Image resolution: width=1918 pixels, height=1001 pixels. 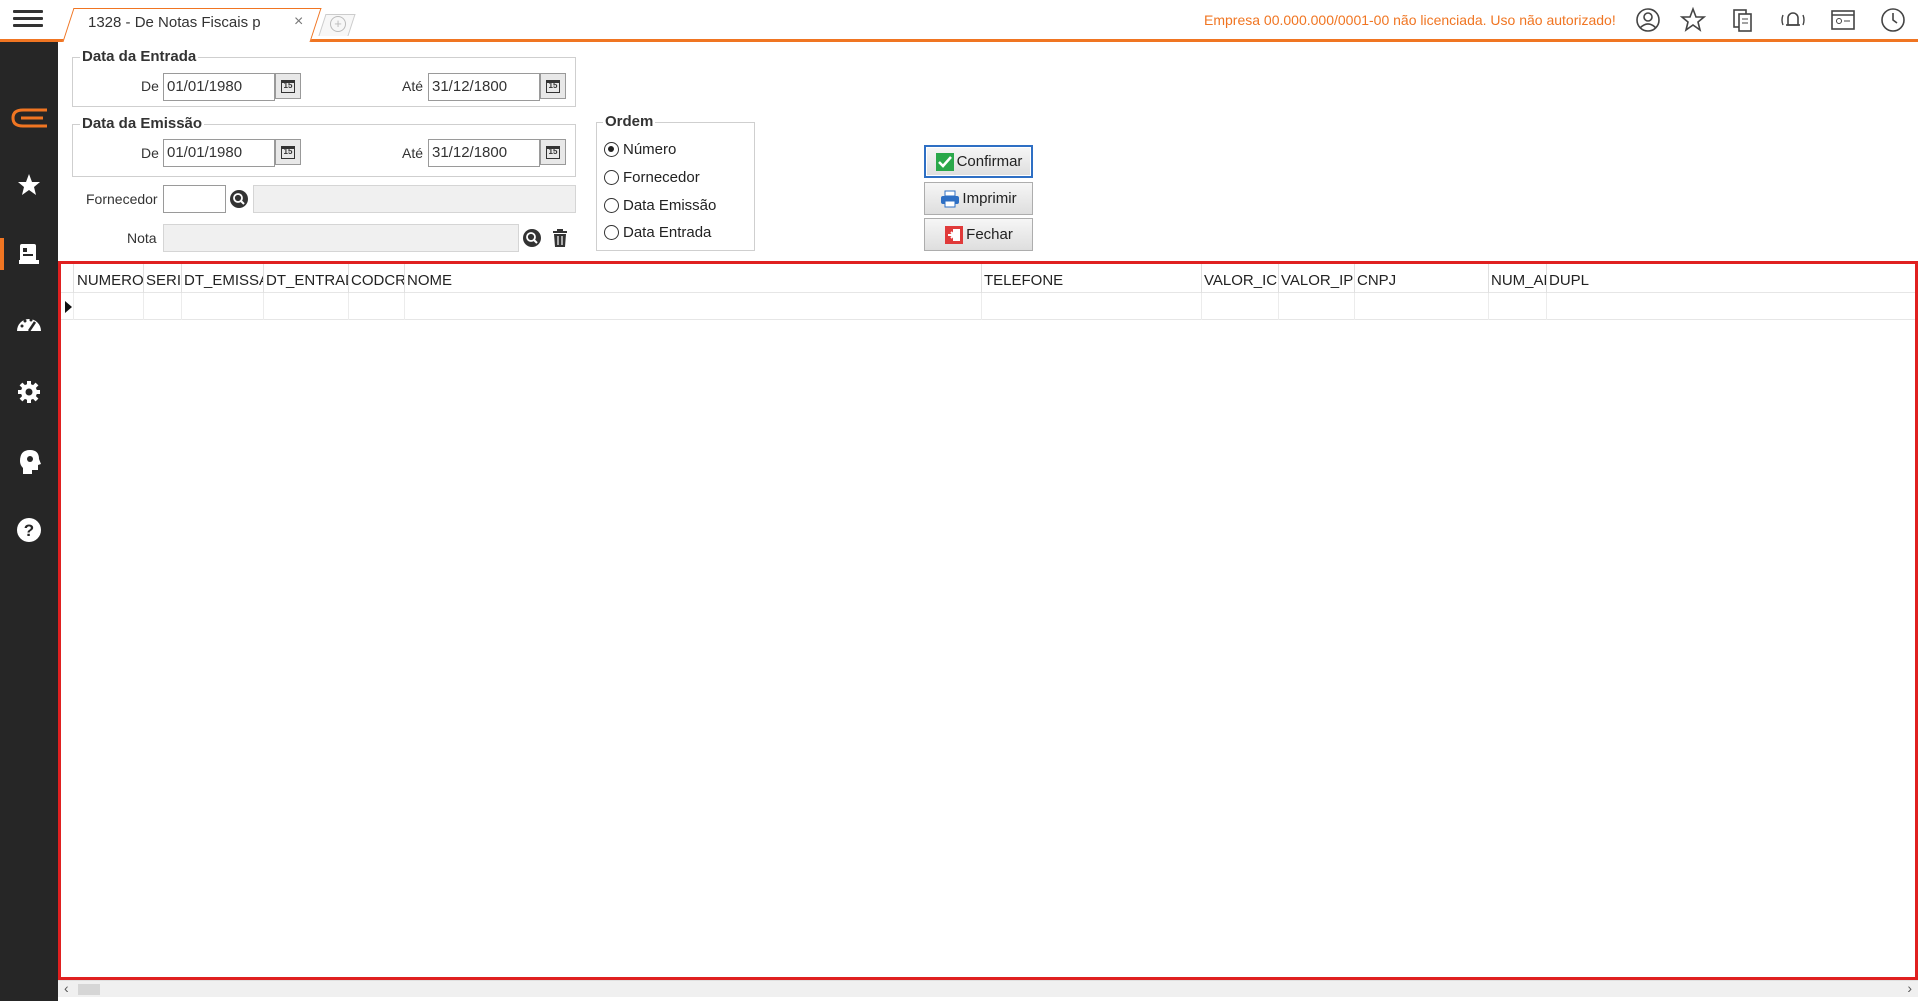 What do you see at coordinates (988, 988) in the screenshot?
I see `horizontal-scrollbar: ‹ ›` at bounding box center [988, 988].